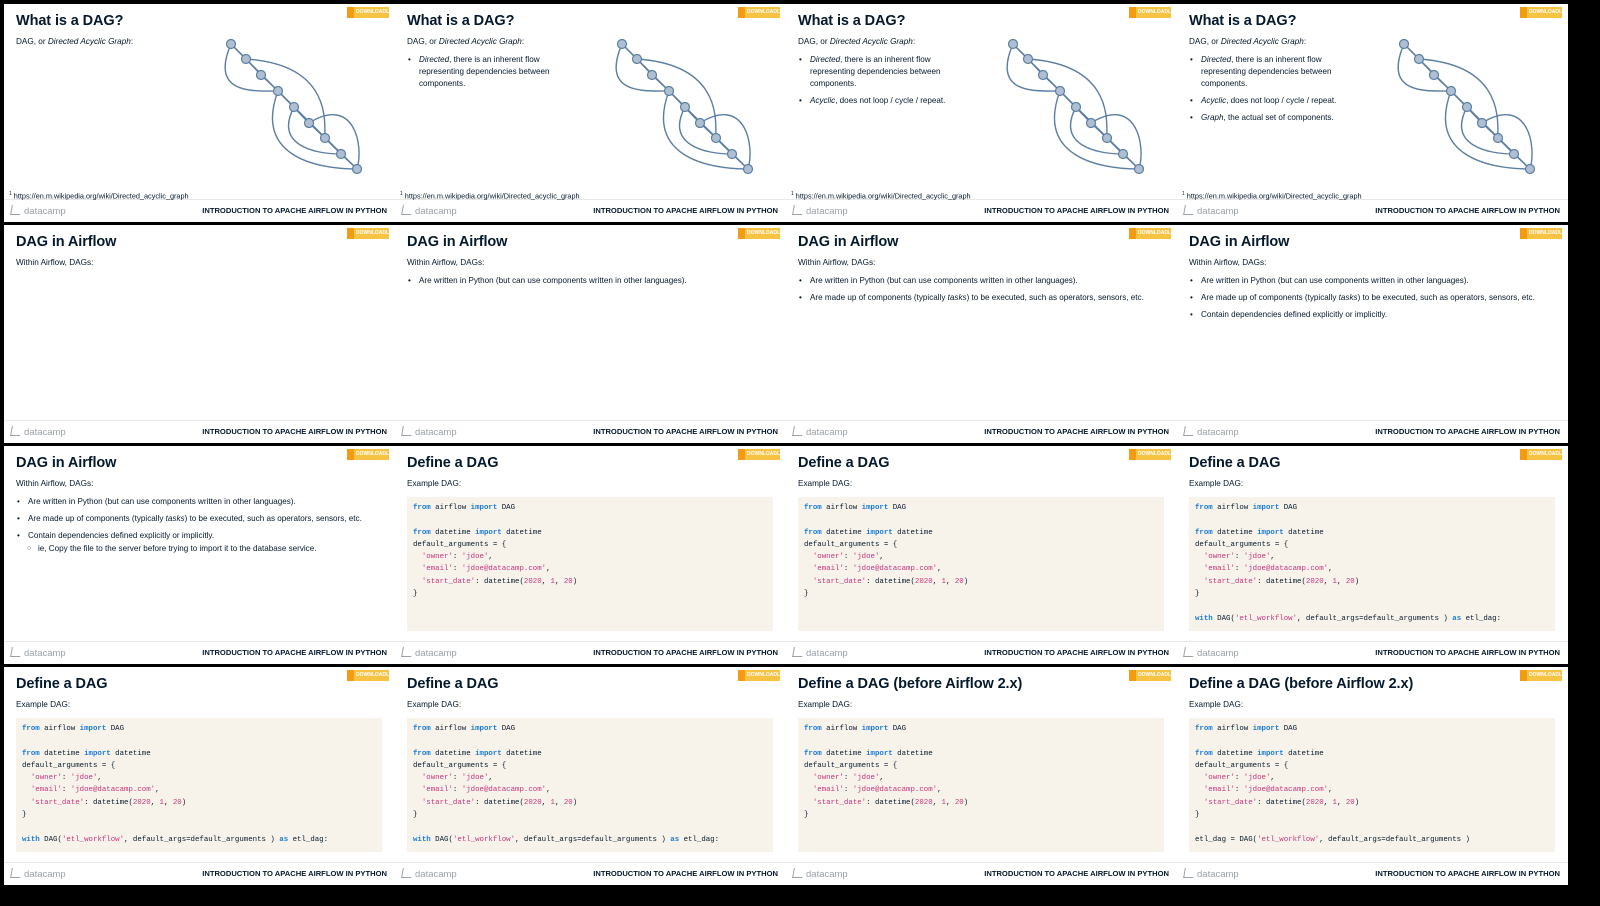 This screenshot has height=906, width=1600. What do you see at coordinates (1189, 652) in the screenshot?
I see `datacamp-mark-icon` at bounding box center [1189, 652].